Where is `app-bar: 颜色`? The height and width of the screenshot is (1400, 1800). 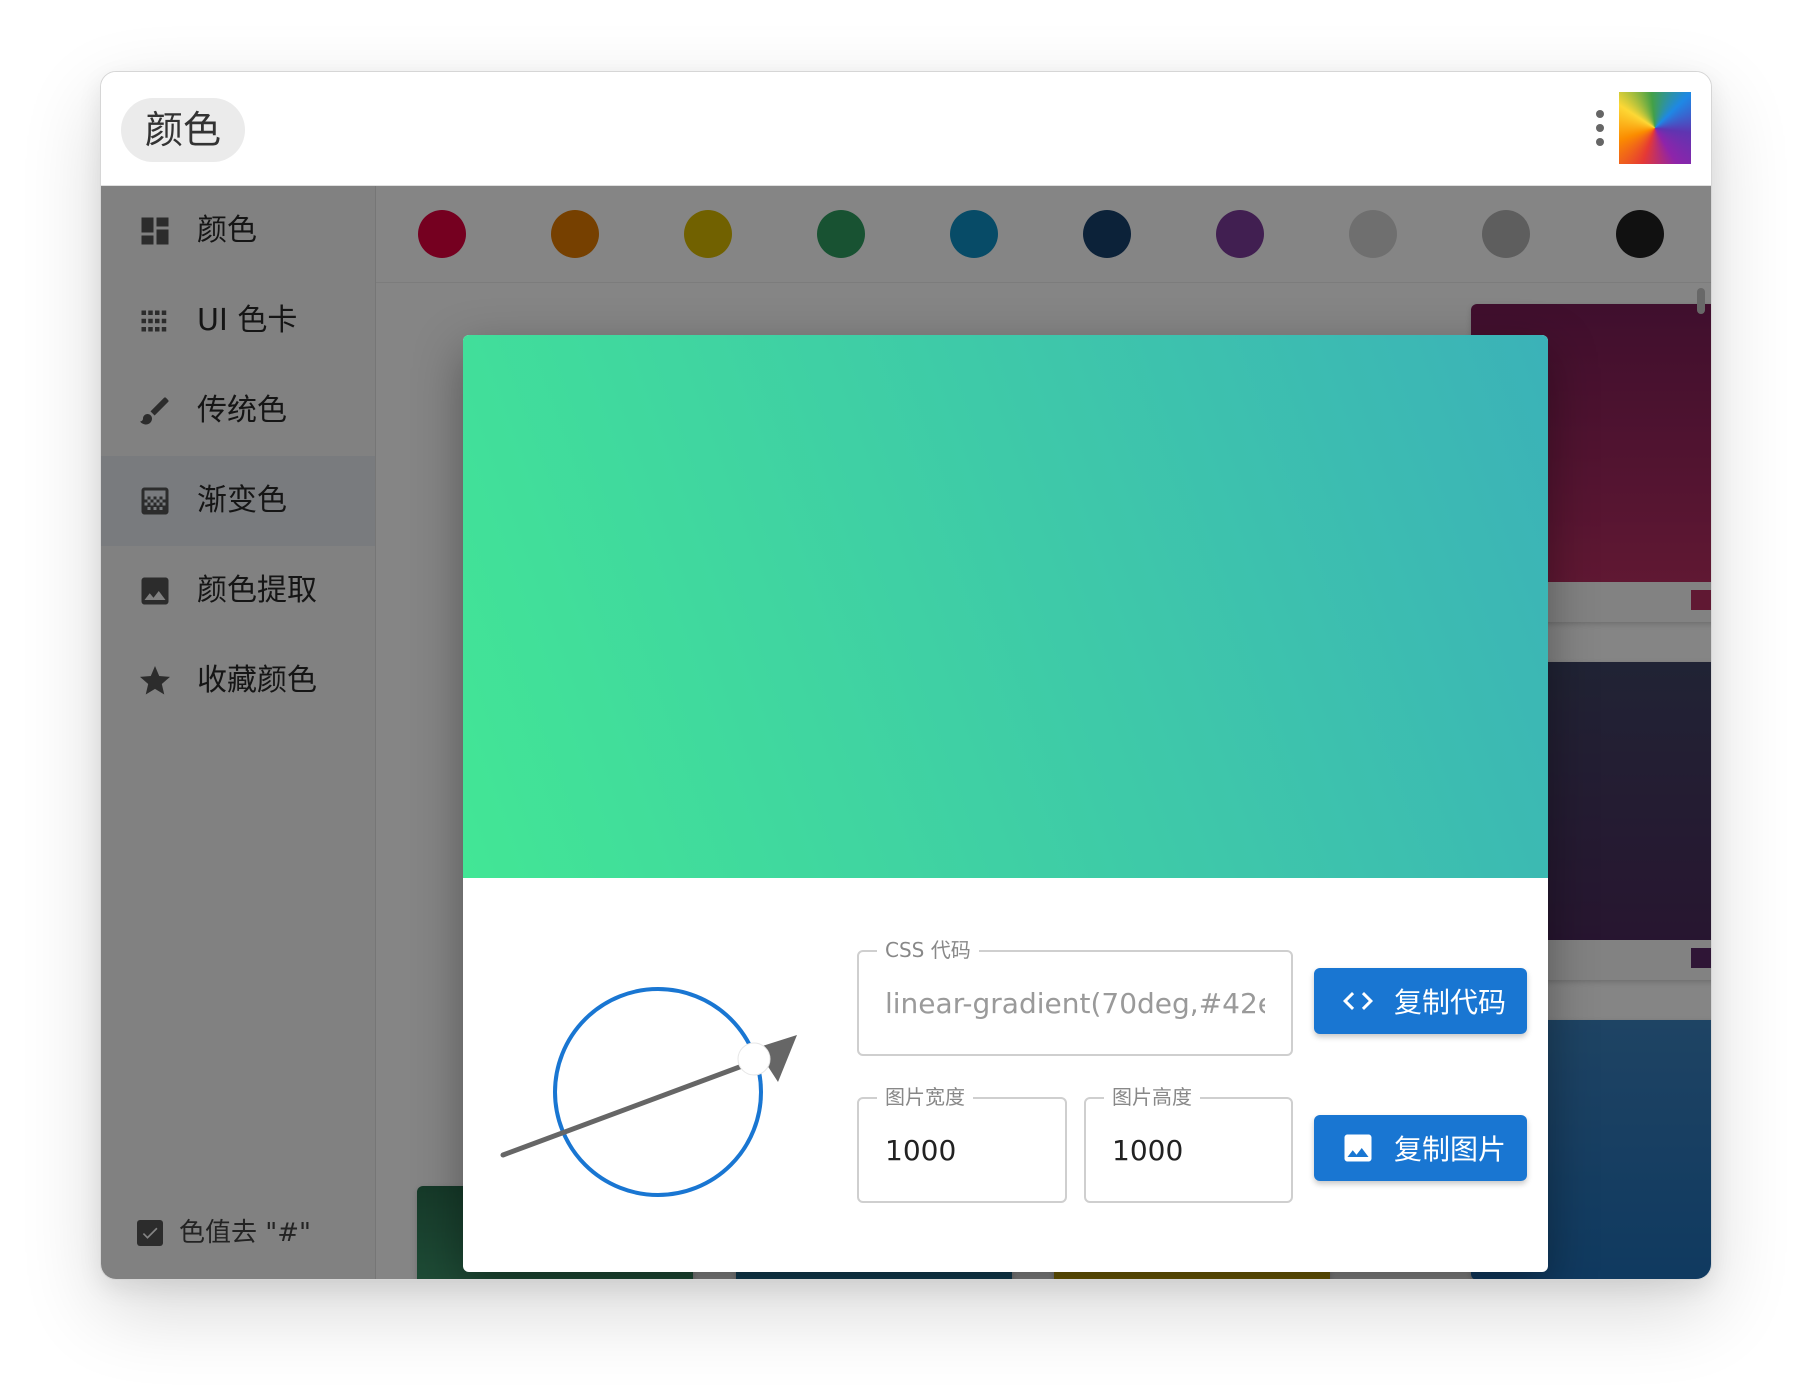
app-bar: 颜色 is located at coordinates (906, 129).